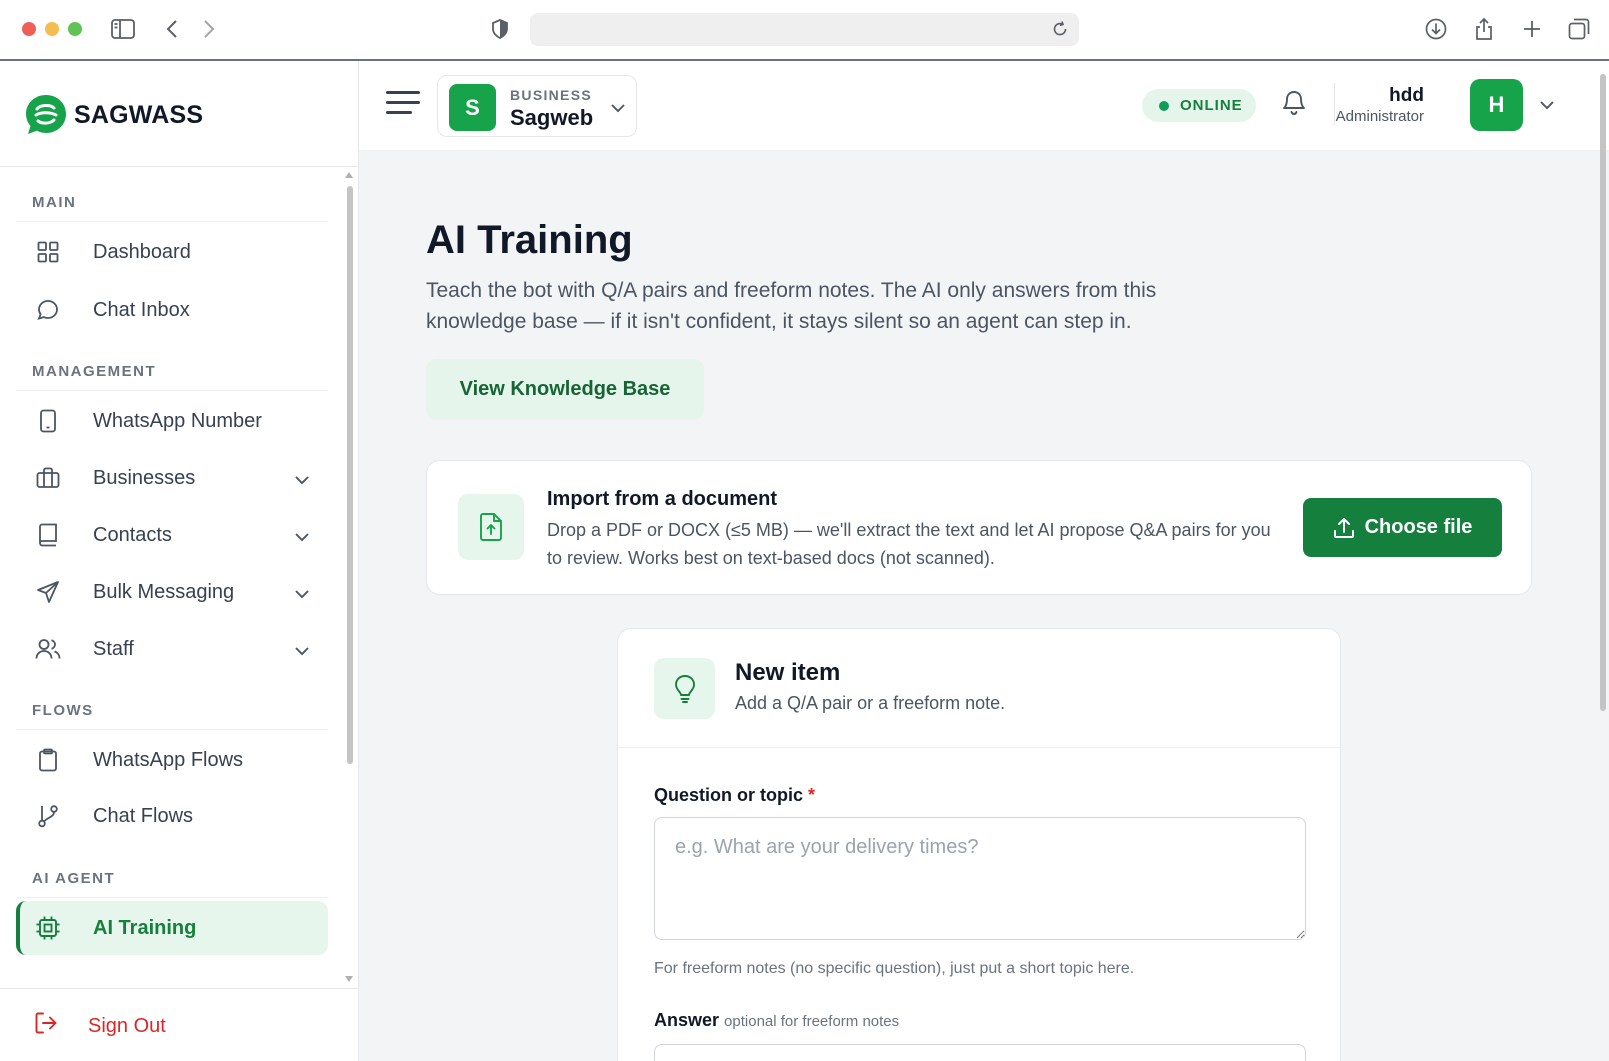  I want to click on briefcase-icon, so click(48, 478).